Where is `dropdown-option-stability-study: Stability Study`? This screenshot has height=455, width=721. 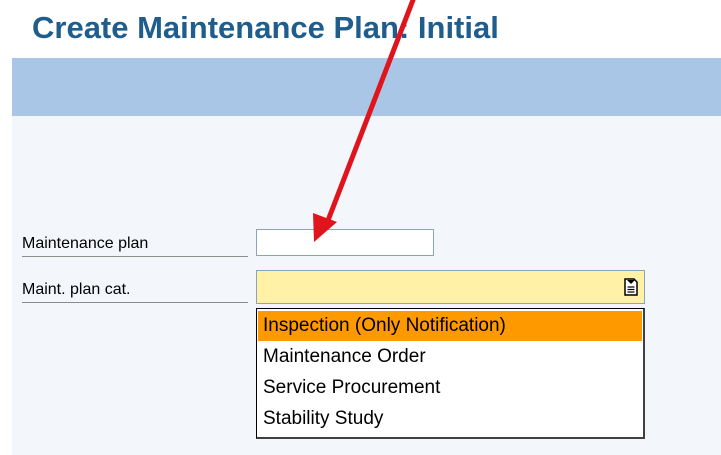 dropdown-option-stability-study: Stability Study is located at coordinates (450, 419).